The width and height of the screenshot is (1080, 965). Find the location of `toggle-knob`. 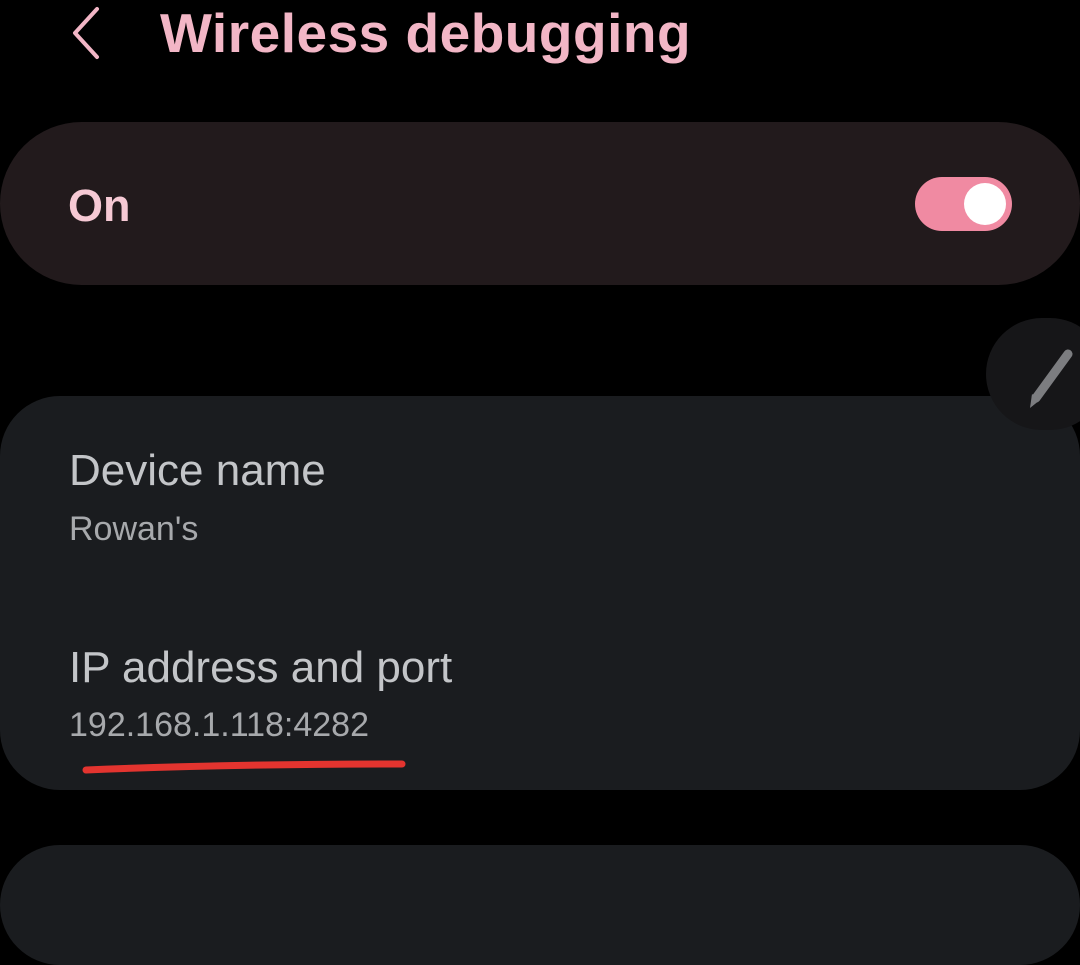

toggle-knob is located at coordinates (985, 204).